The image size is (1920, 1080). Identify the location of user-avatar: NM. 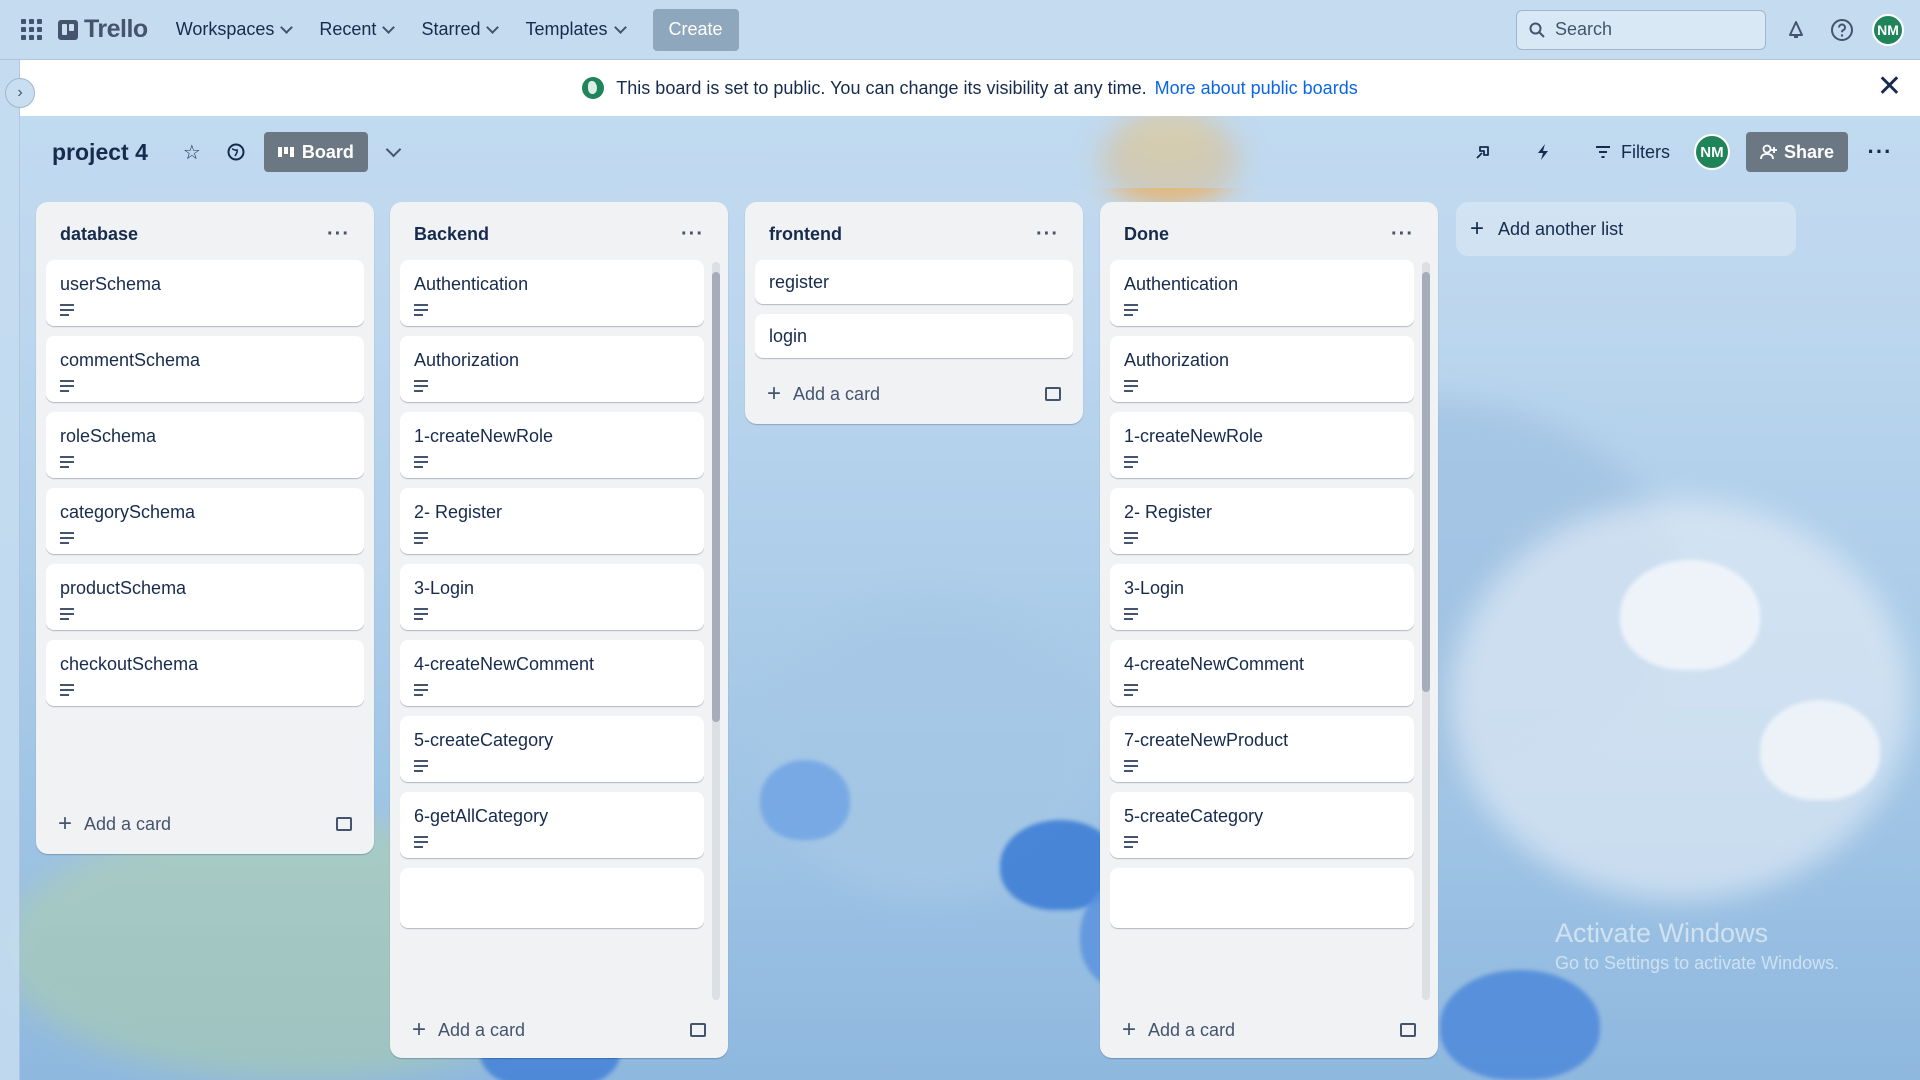
(1888, 29).